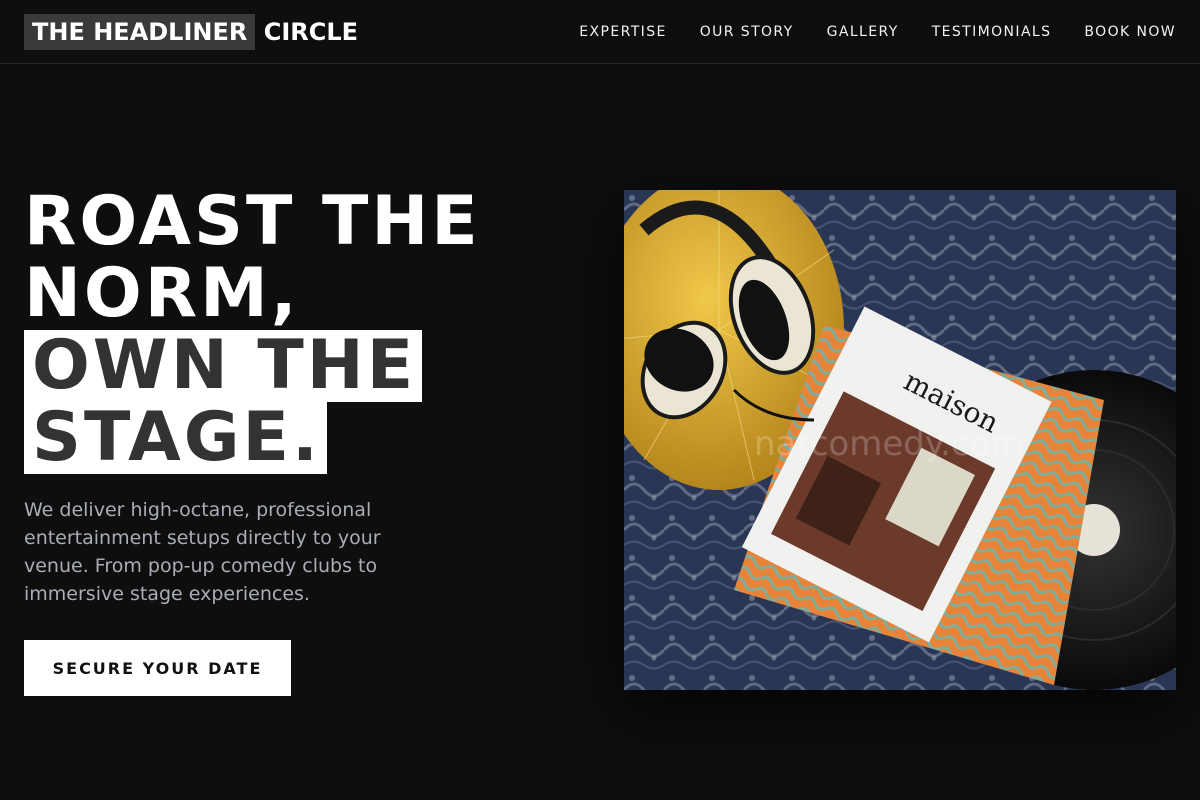 Image resolution: width=1200 pixels, height=800 pixels. I want to click on brand-highlight: THE HEADLINER, so click(140, 32).